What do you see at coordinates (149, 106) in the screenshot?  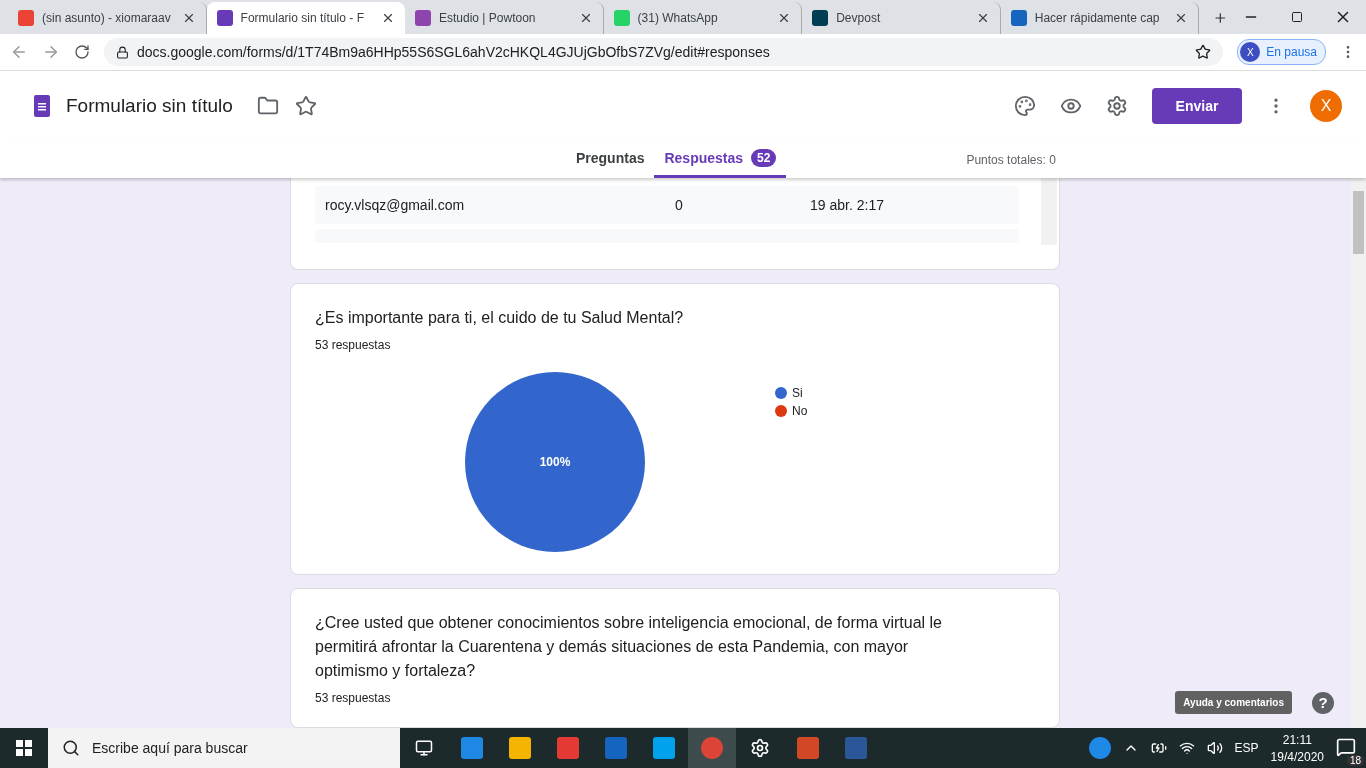 I see `form-title: Formulario sin título` at bounding box center [149, 106].